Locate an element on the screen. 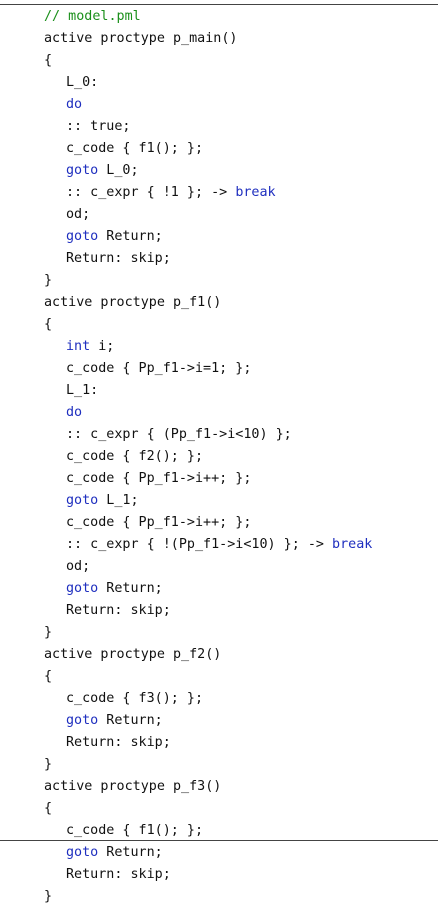 This screenshot has width=438, height=908. code-token: active proctype p_main() is located at coordinates (141, 38).